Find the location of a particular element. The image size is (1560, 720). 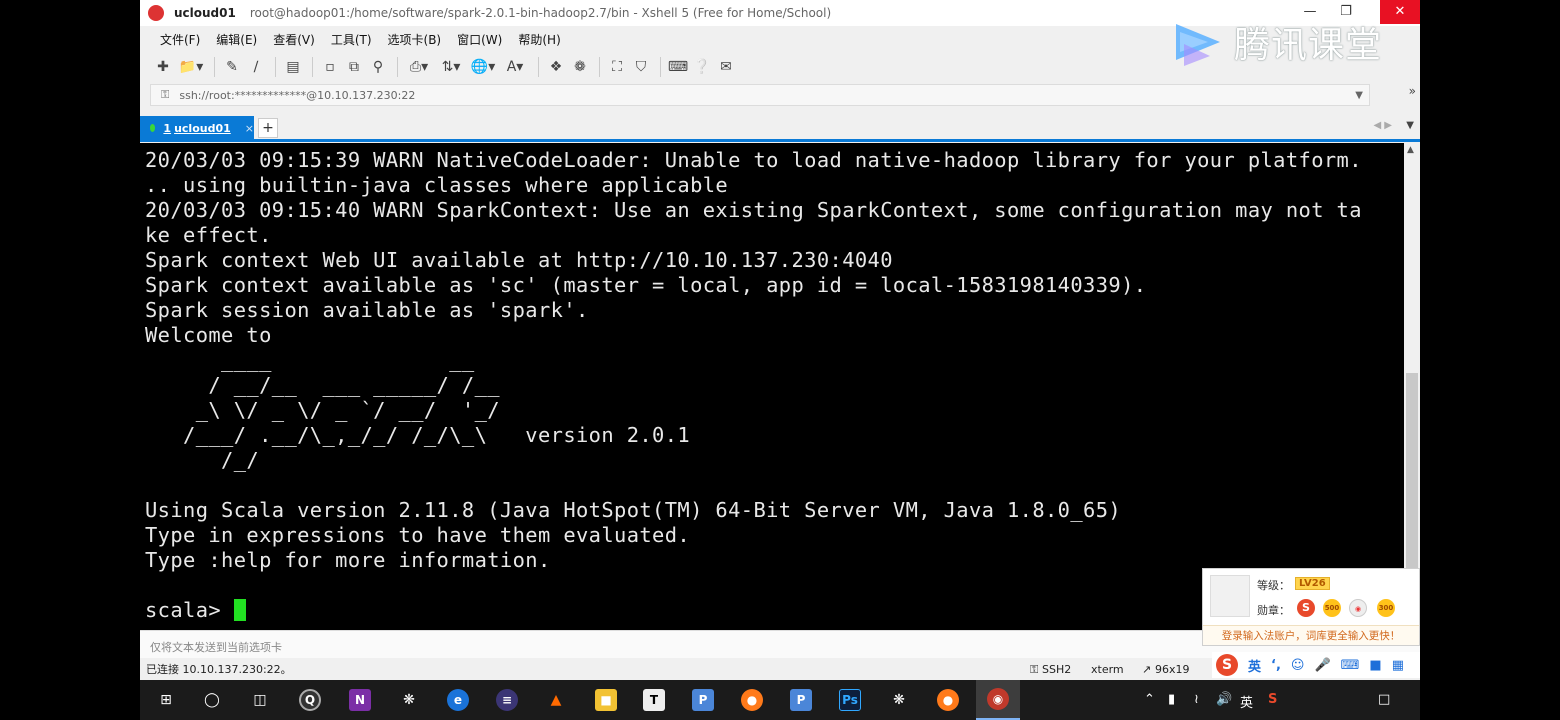

wifi-icon: ≀ is located at coordinates (1196, 699).